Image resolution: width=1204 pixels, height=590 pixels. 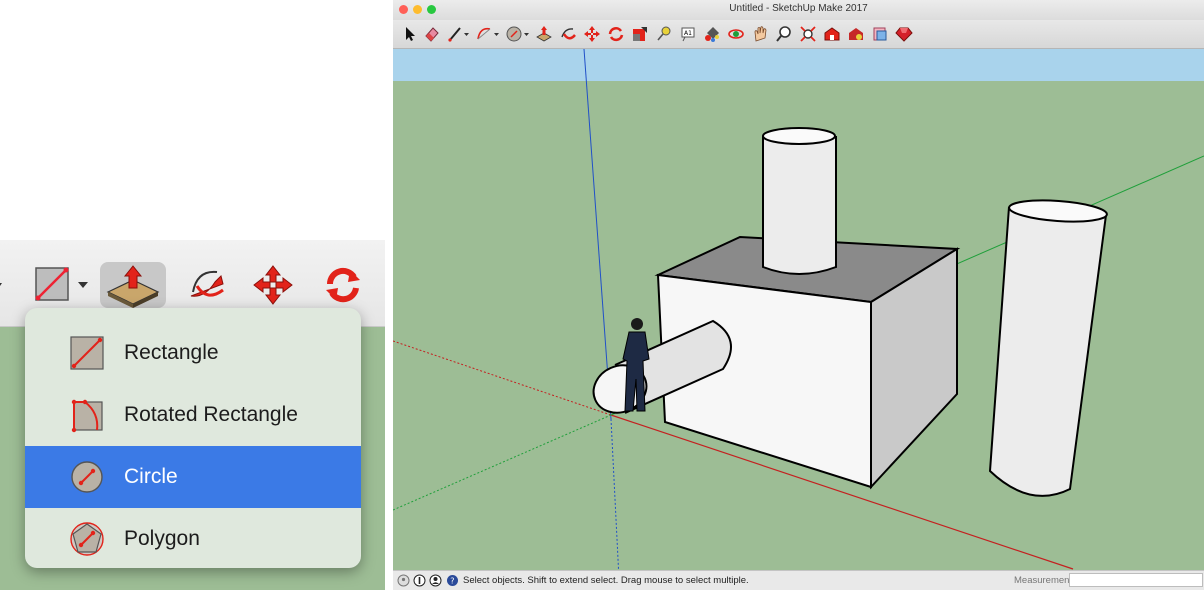 I want to click on menu-item-polygon: Polygon, so click(x=193, y=538).